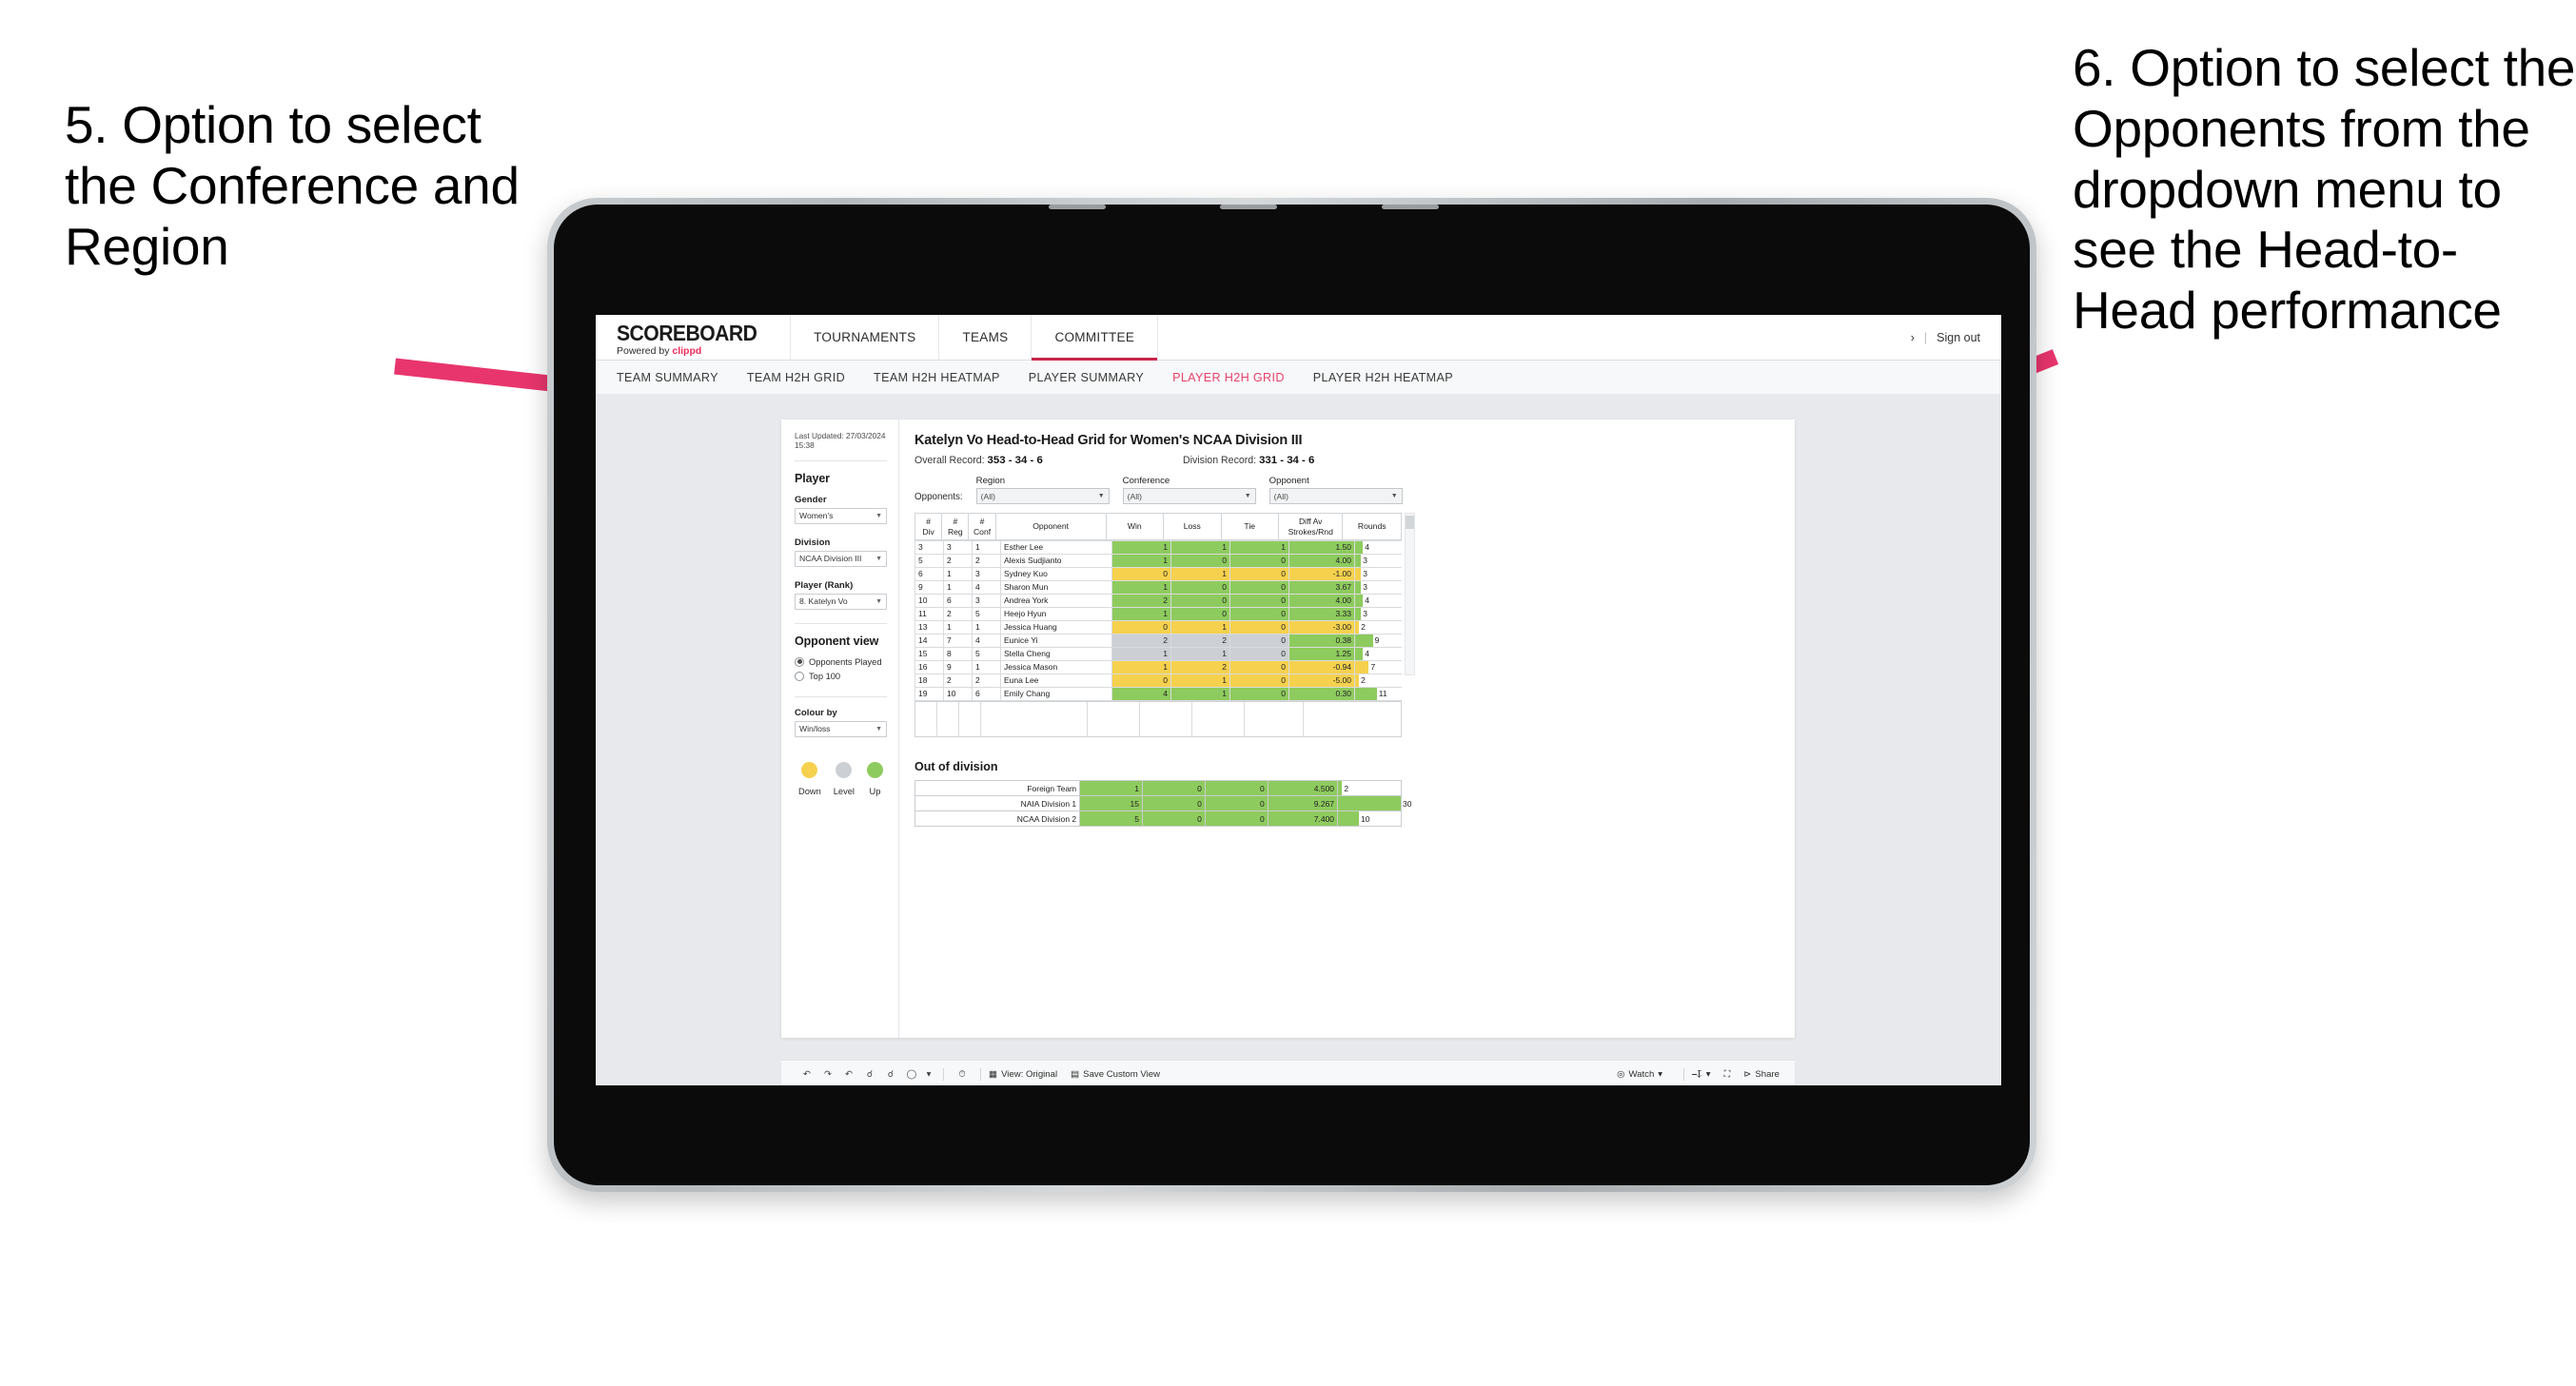 Image resolution: width=2576 pixels, height=1386 pixels. I want to click on download-button: ⎯↧ ▾, so click(1701, 1074).